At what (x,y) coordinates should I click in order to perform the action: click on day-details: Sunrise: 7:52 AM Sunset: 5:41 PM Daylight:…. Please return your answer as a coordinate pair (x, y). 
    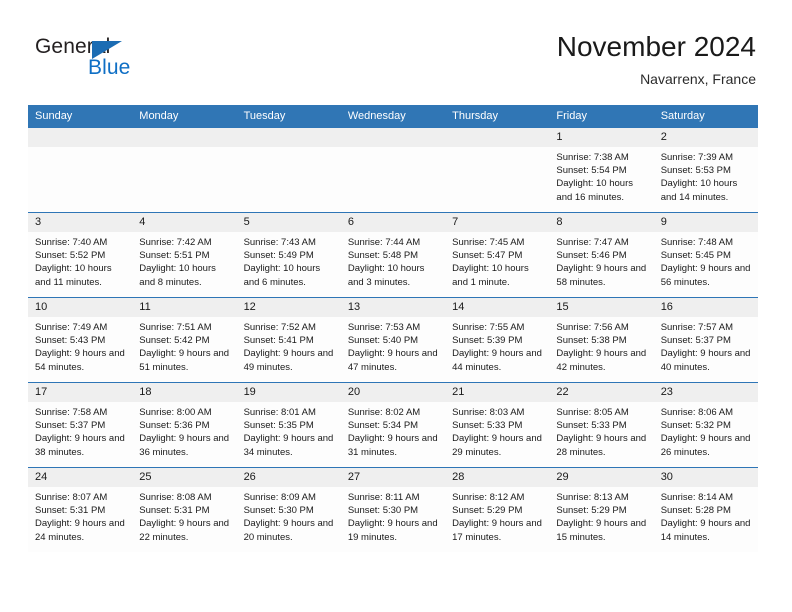
    Looking at the image, I should click on (289, 345).